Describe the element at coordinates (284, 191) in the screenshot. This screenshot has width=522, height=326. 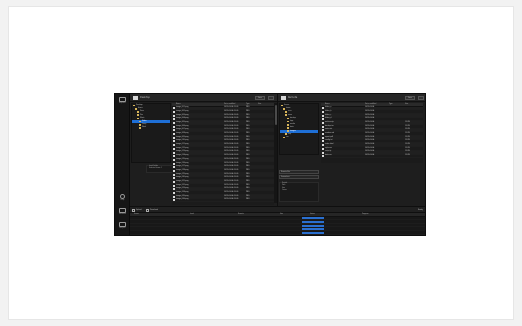
I see `details-line: Owner` at that location.